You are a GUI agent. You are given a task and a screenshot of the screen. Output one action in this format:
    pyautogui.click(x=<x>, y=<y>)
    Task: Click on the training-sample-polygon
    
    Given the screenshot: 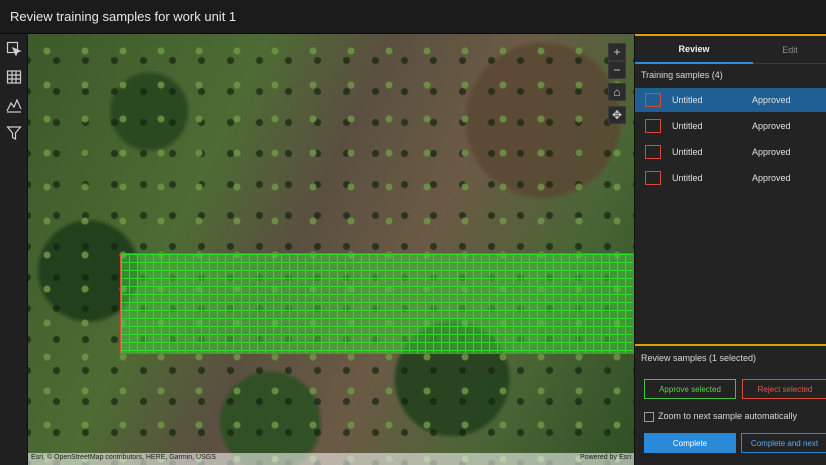 What is the action you would take?
    pyautogui.click(x=377, y=303)
    